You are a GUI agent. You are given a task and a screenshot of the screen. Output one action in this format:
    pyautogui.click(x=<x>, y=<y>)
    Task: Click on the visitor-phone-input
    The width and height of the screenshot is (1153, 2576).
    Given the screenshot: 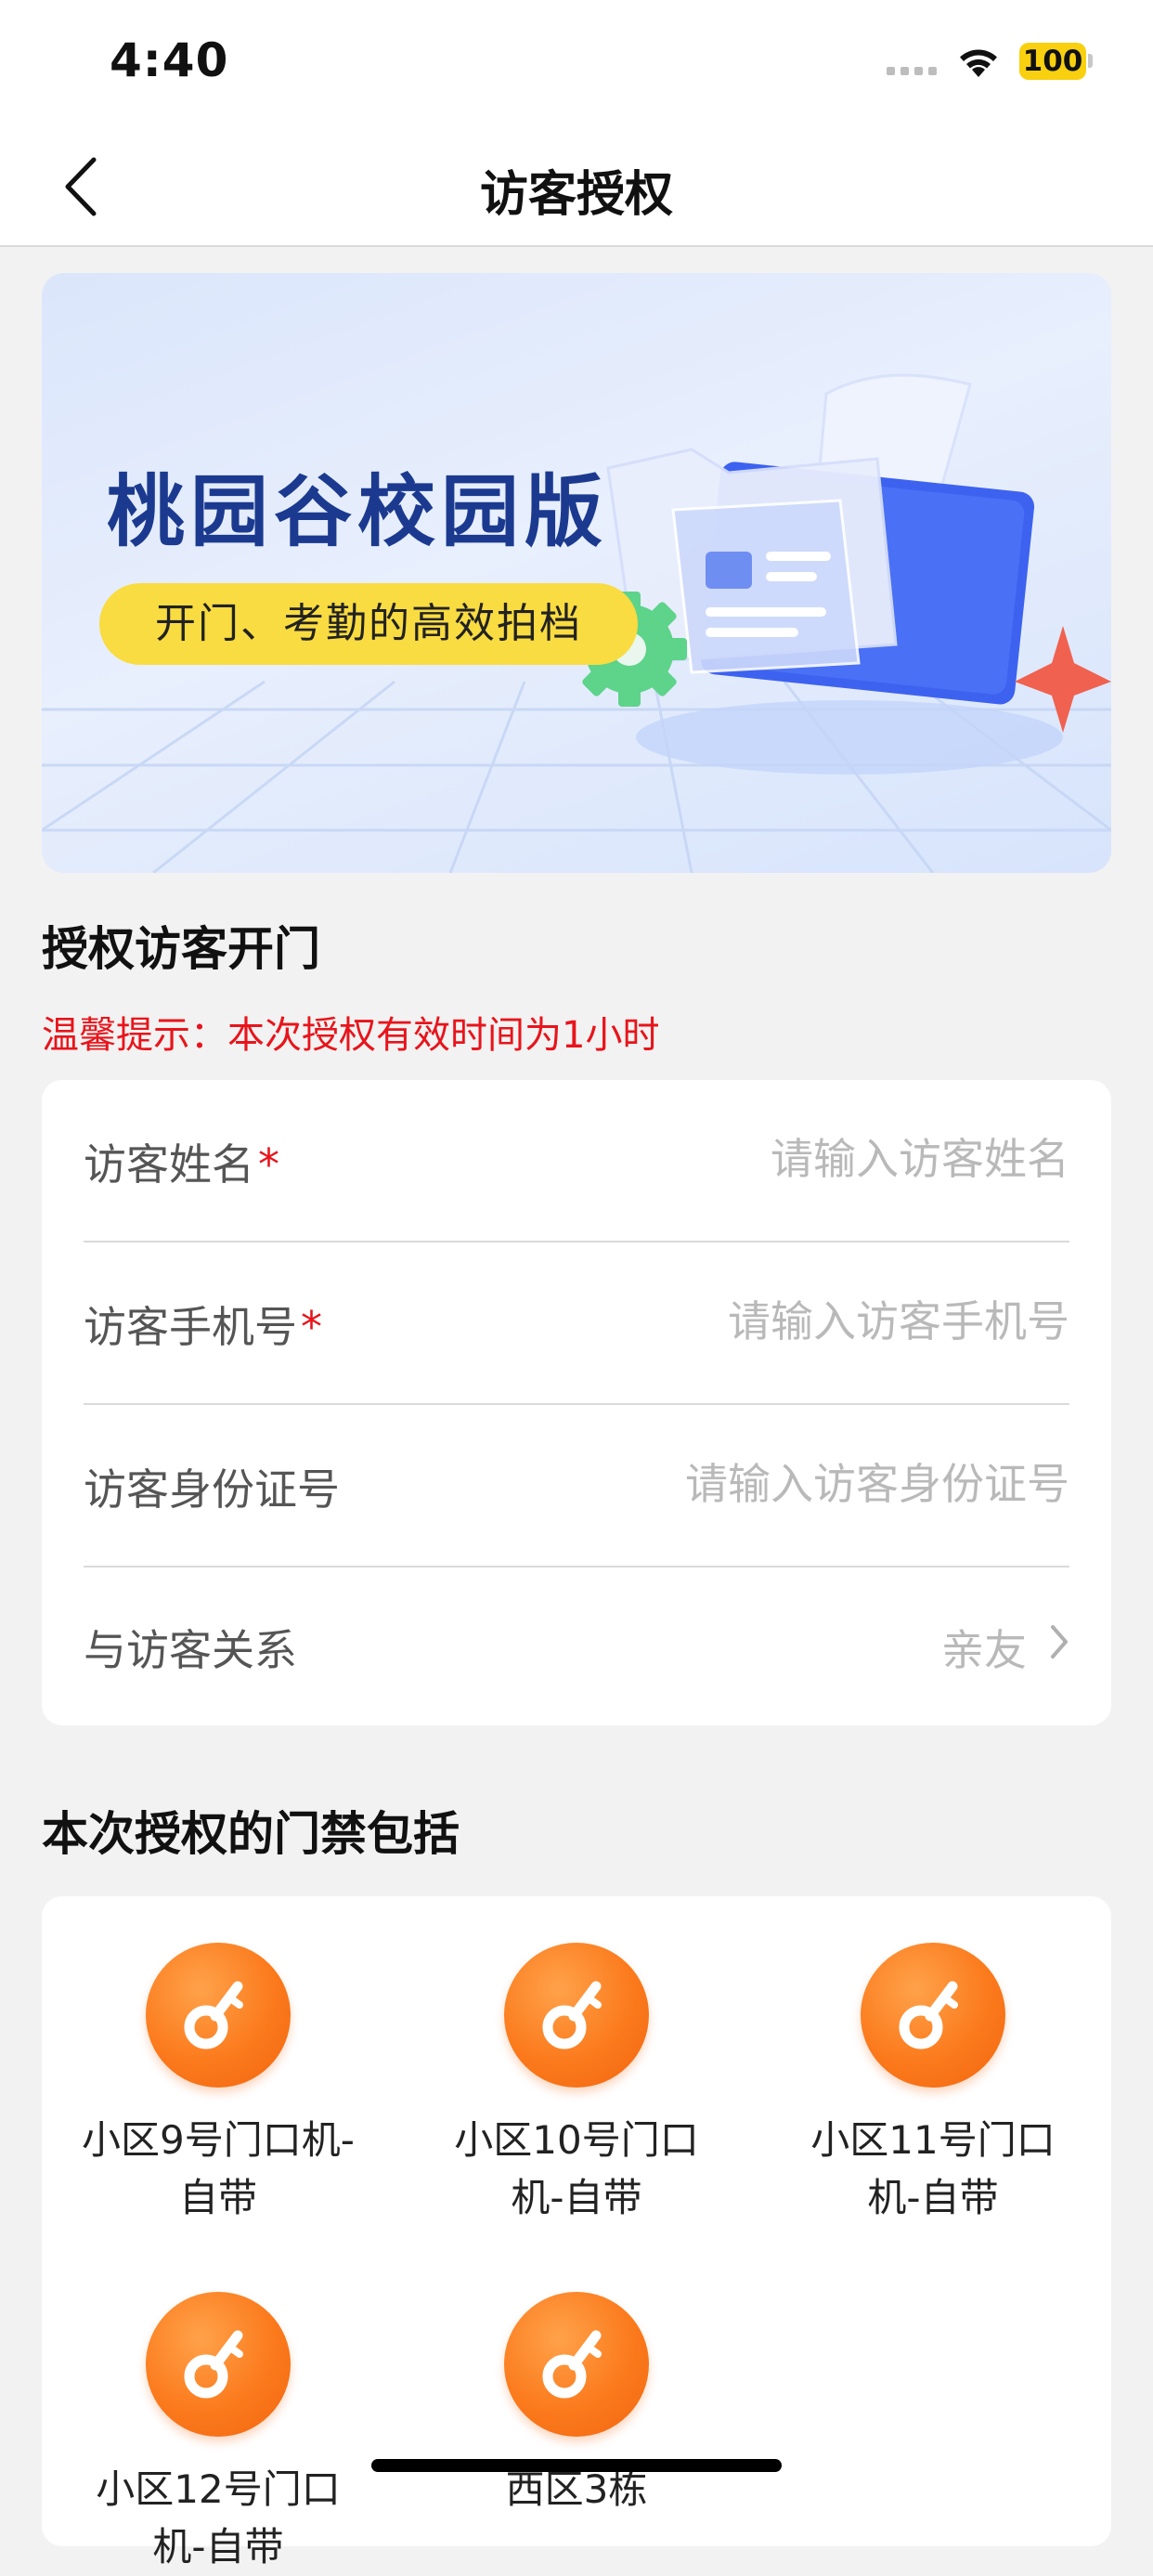 What is the action you would take?
    pyautogui.click(x=810, y=1321)
    